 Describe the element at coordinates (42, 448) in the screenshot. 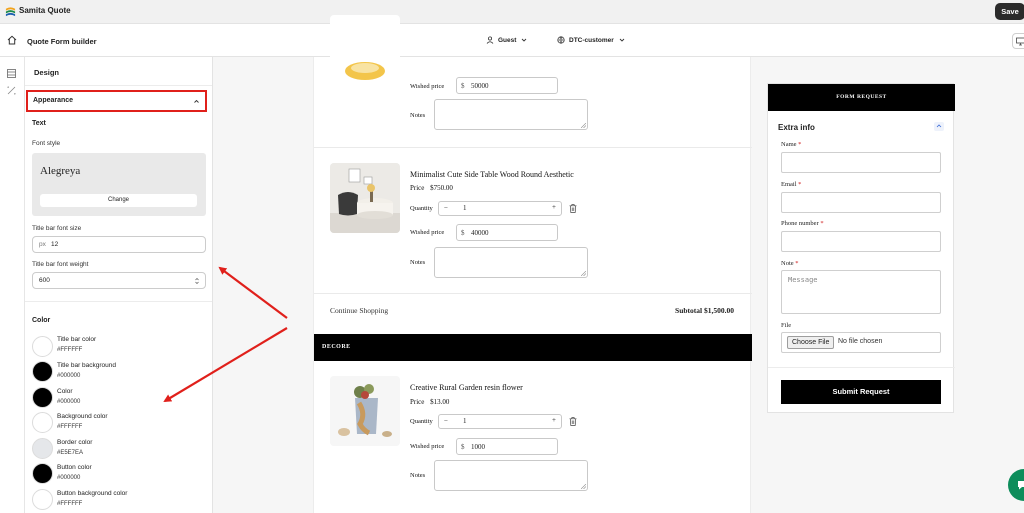

I see `border-color-swatch` at that location.